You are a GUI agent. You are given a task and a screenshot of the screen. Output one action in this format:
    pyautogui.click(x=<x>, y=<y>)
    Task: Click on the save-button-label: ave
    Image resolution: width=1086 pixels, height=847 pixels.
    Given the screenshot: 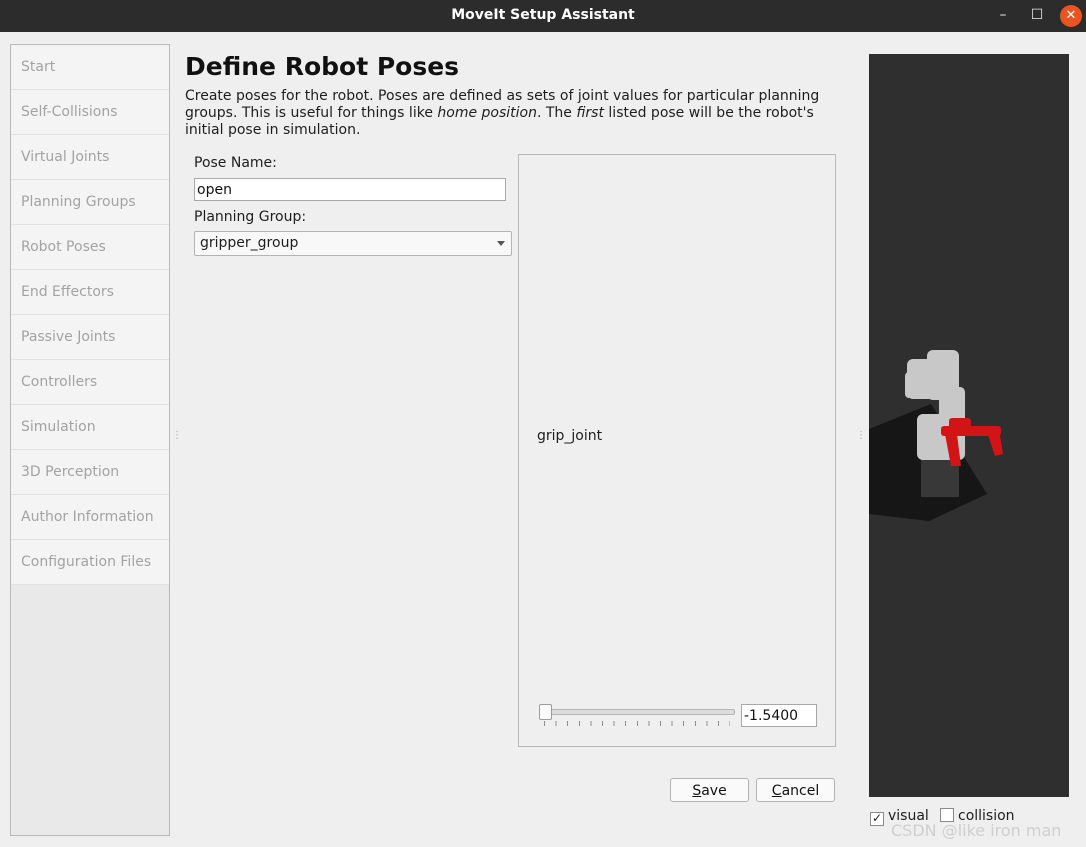 What is the action you would take?
    pyautogui.click(x=714, y=791)
    